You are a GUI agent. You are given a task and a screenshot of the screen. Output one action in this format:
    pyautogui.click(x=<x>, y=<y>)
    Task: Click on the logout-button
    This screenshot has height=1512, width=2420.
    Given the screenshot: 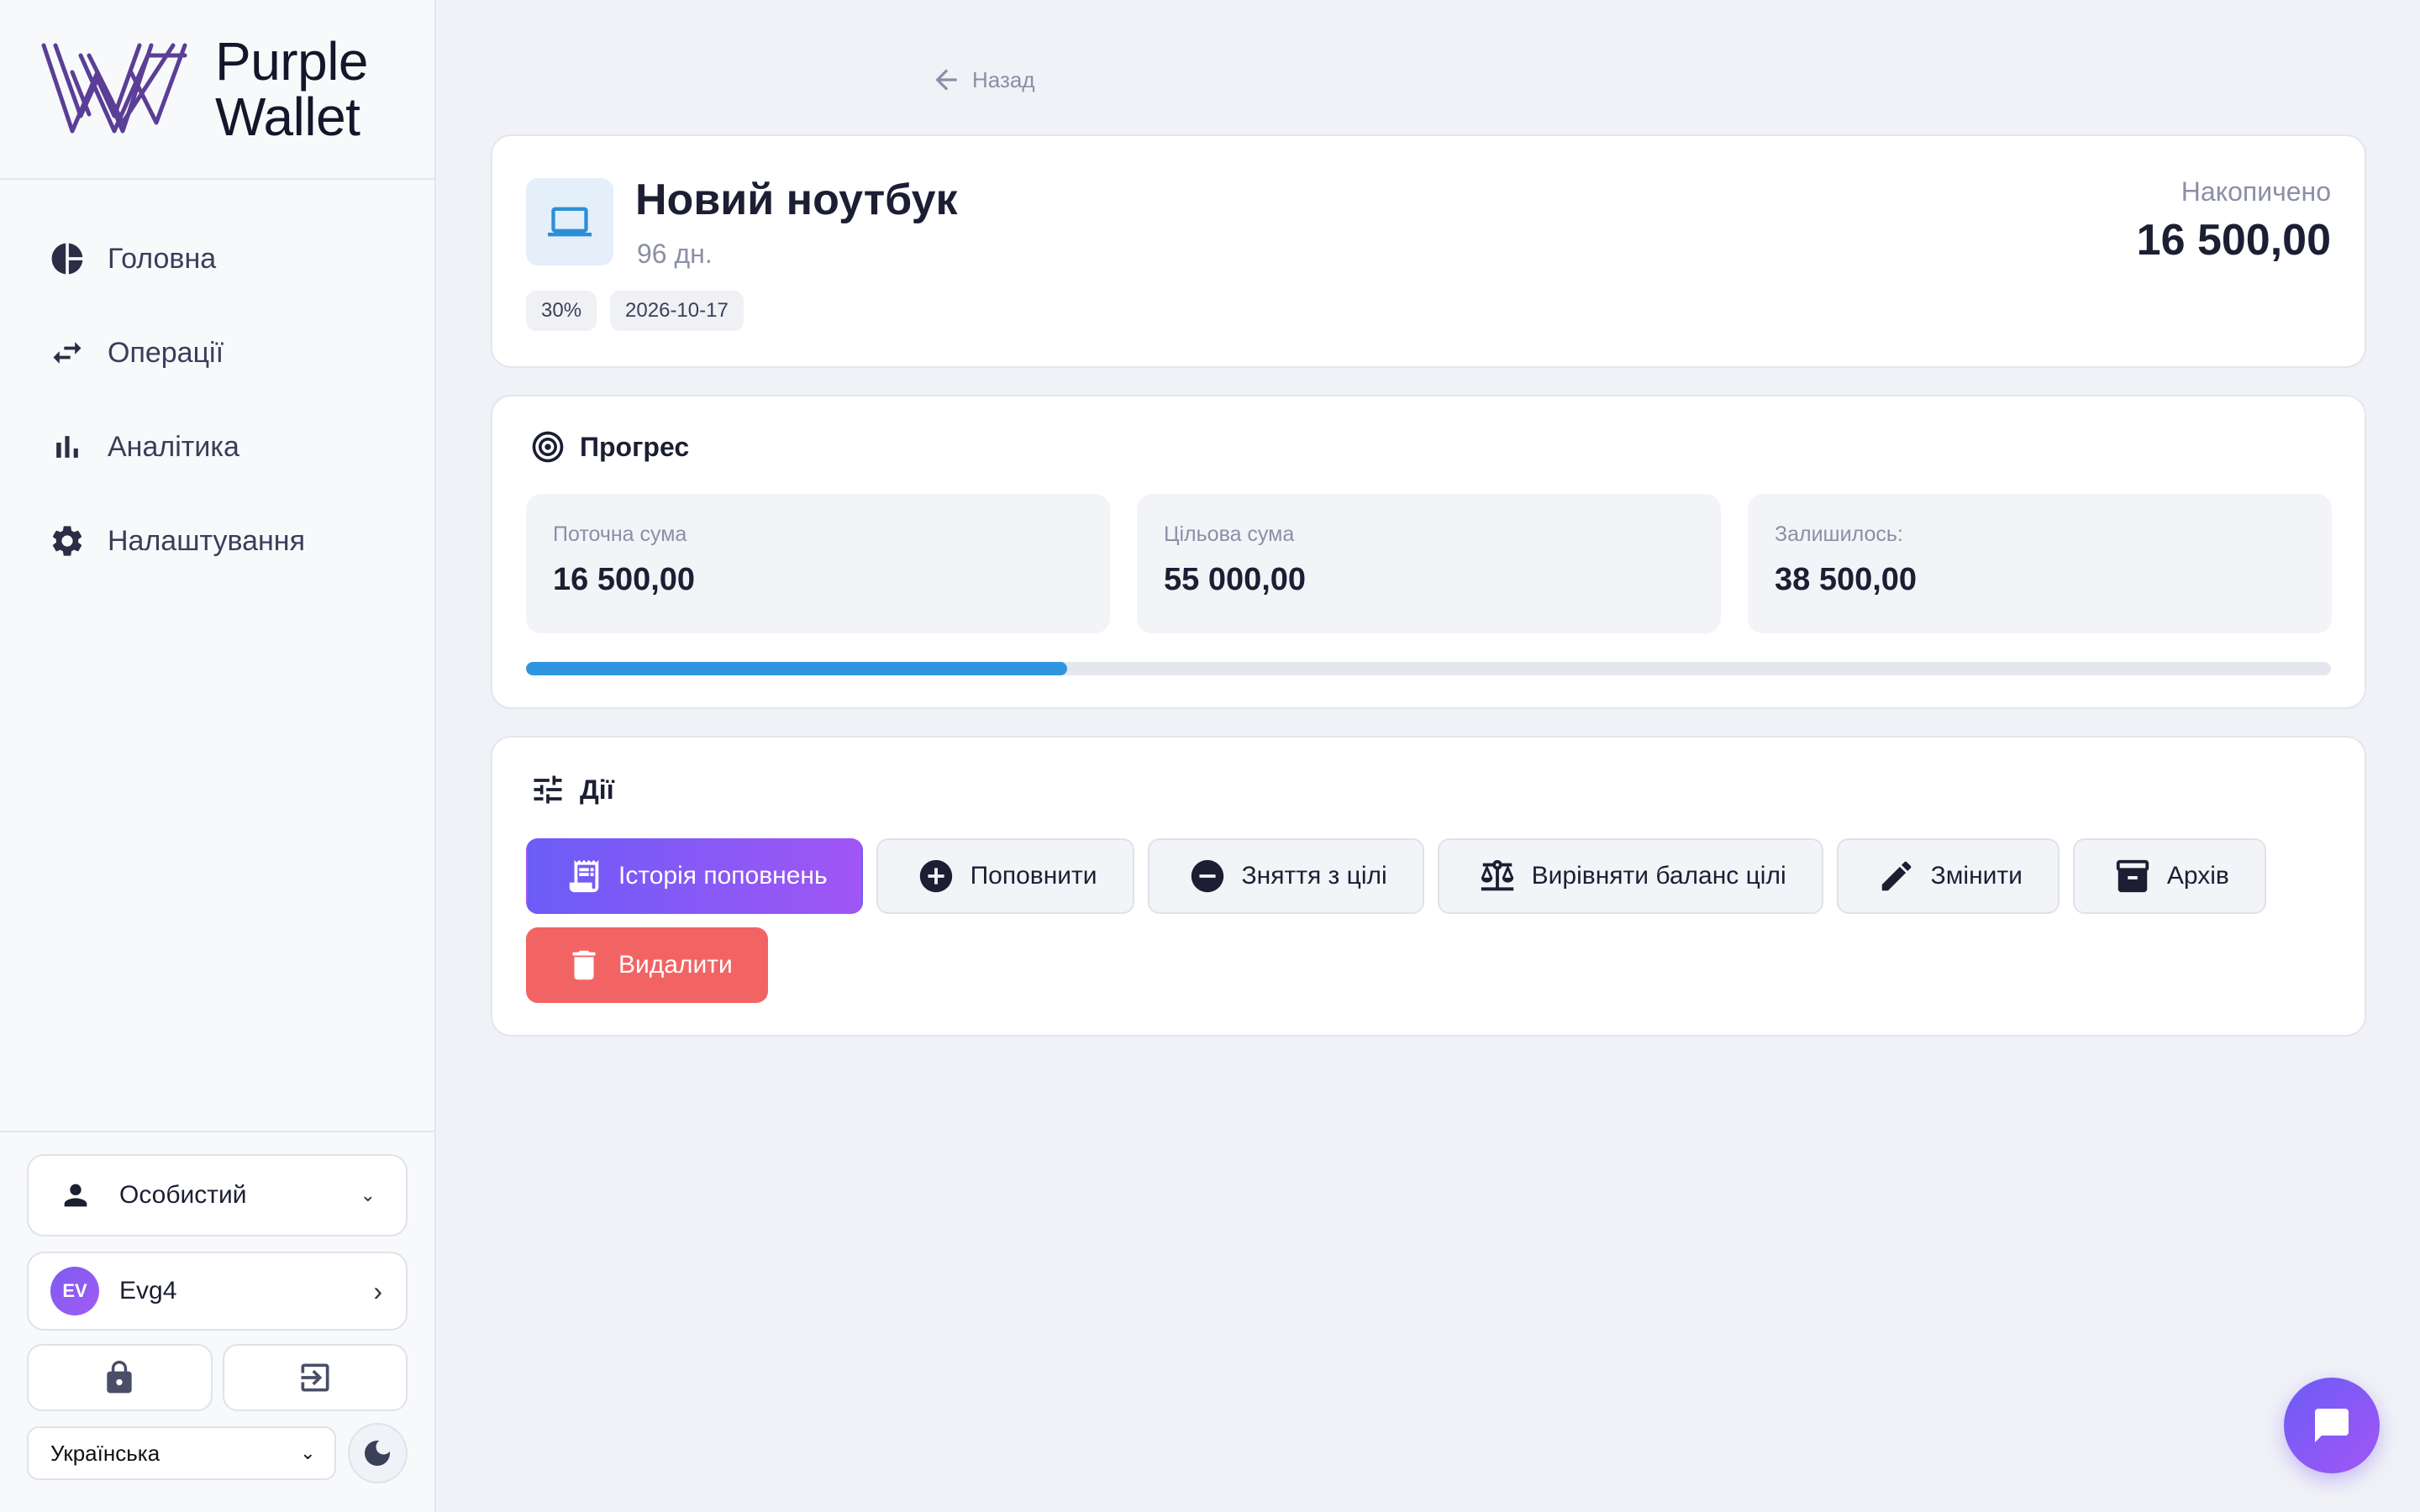 What is the action you would take?
    pyautogui.click(x=315, y=1377)
    